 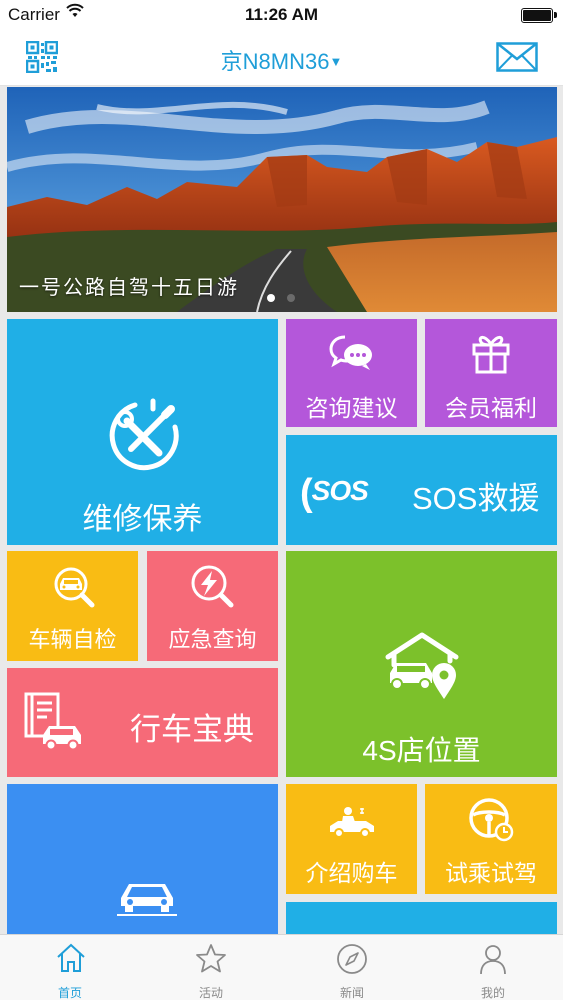 I want to click on battery-icon, so click(x=539, y=15).